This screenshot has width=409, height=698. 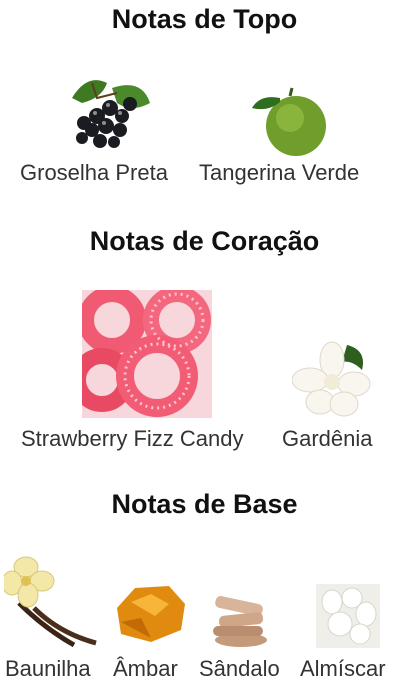 I want to click on note-gardenia: Gardênia, so click(x=327, y=439).